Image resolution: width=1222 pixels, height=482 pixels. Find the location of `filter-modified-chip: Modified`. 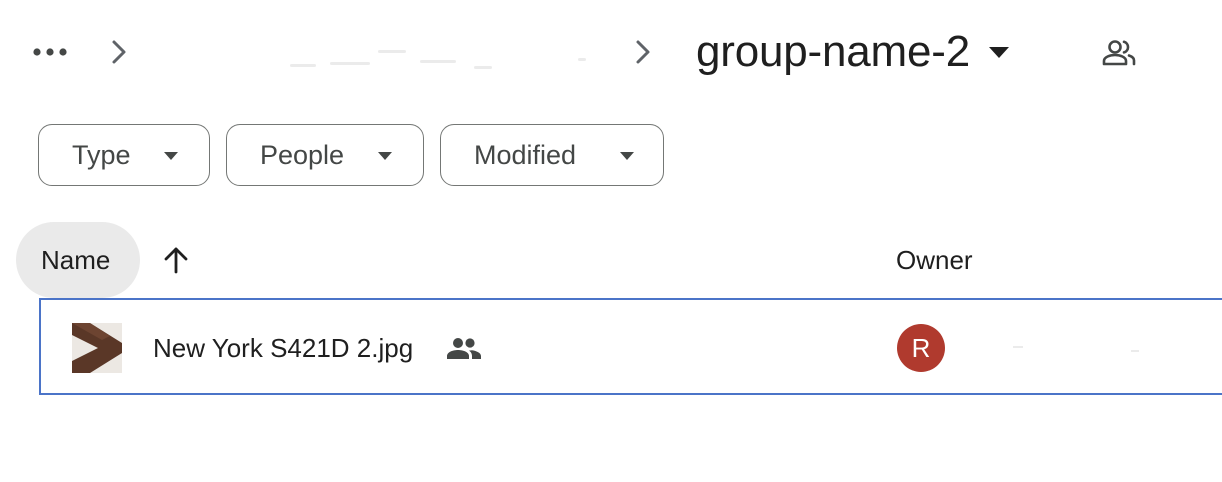

filter-modified-chip: Modified is located at coordinates (552, 155).